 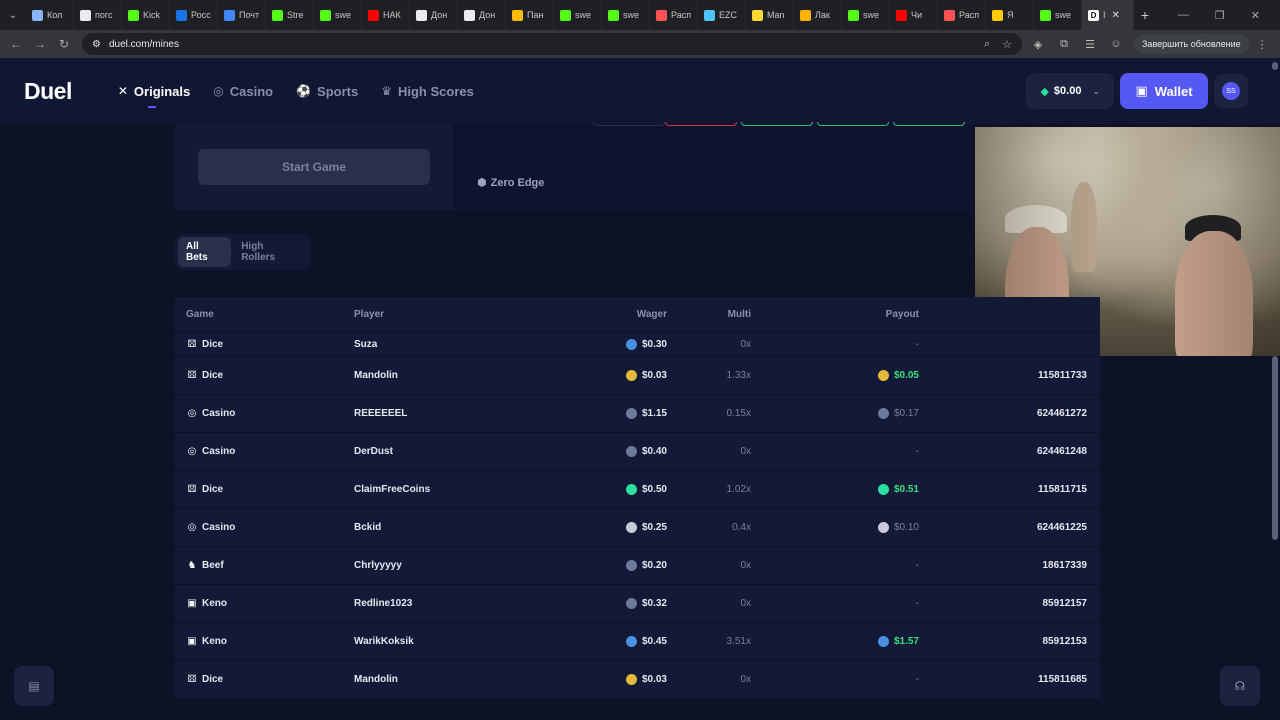 What do you see at coordinates (1220, 15) in the screenshot?
I see `maximize-icon: ❐` at bounding box center [1220, 15].